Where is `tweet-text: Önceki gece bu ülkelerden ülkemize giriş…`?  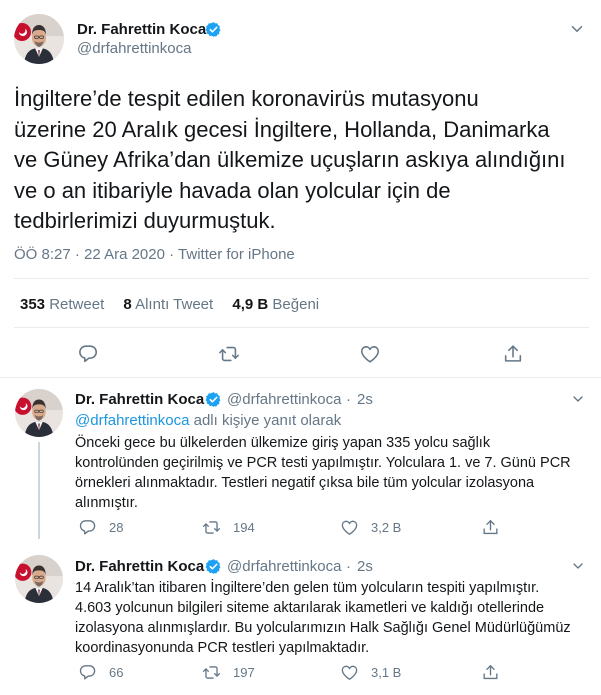 tweet-text: Önceki gece bu ülkelerden ülkemize giriş… is located at coordinates (323, 473).